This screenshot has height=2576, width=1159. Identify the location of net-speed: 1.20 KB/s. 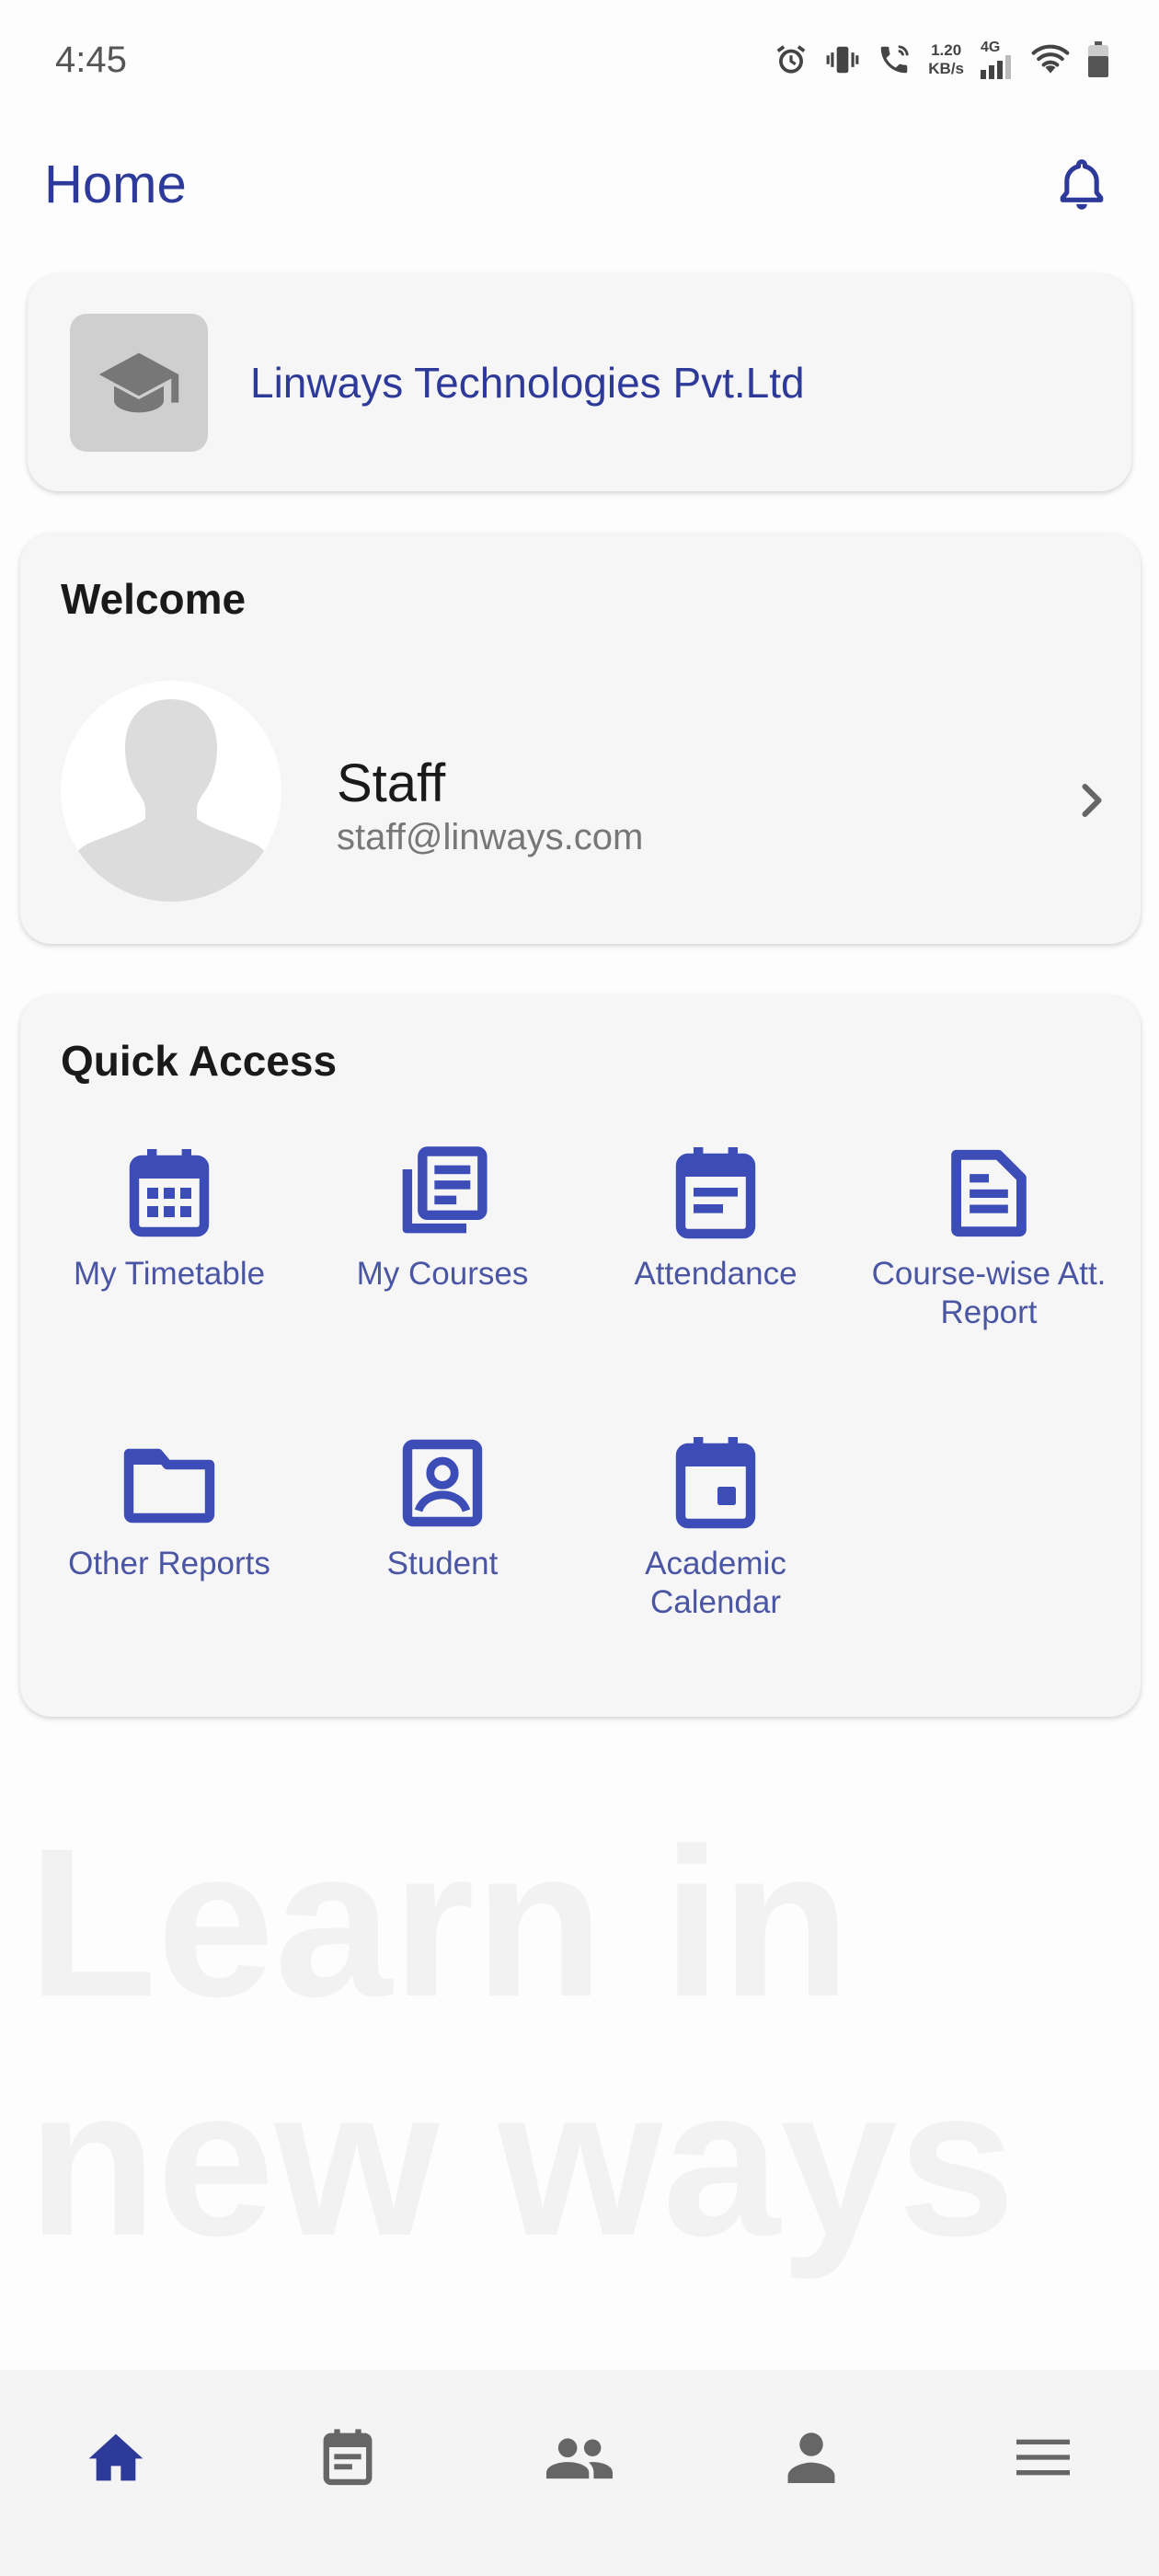
(946, 59).